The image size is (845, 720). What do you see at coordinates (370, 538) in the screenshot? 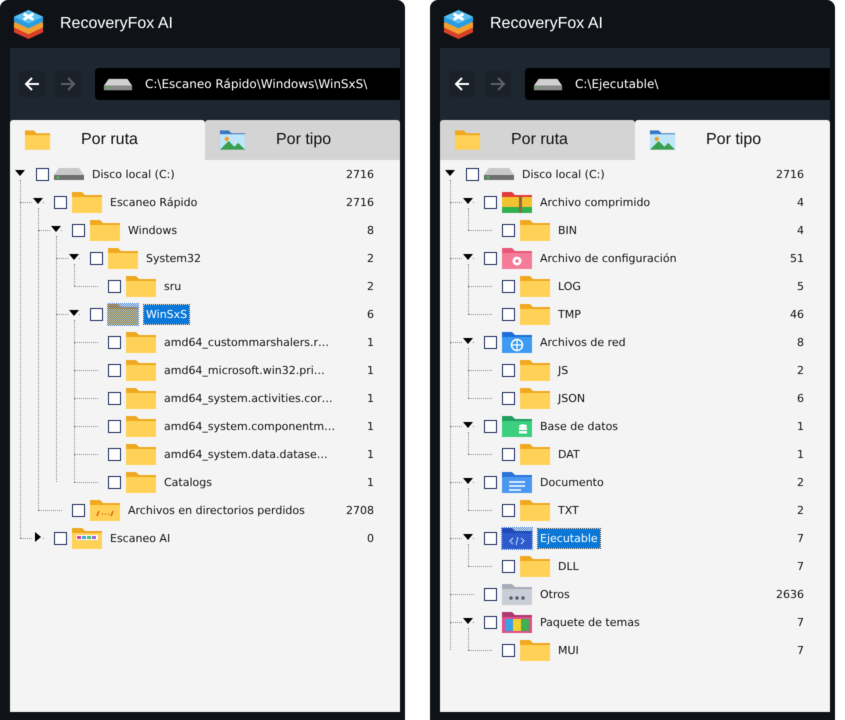
I see `file-count: 0` at bounding box center [370, 538].